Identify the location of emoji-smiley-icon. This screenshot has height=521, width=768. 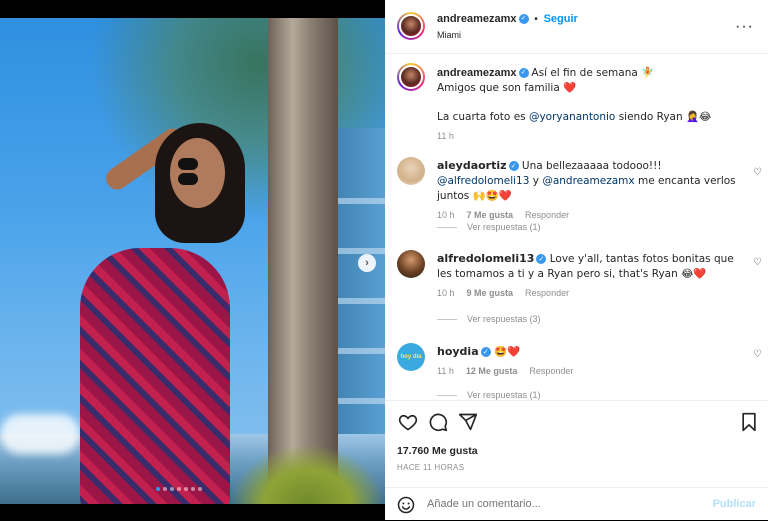
(406, 505).